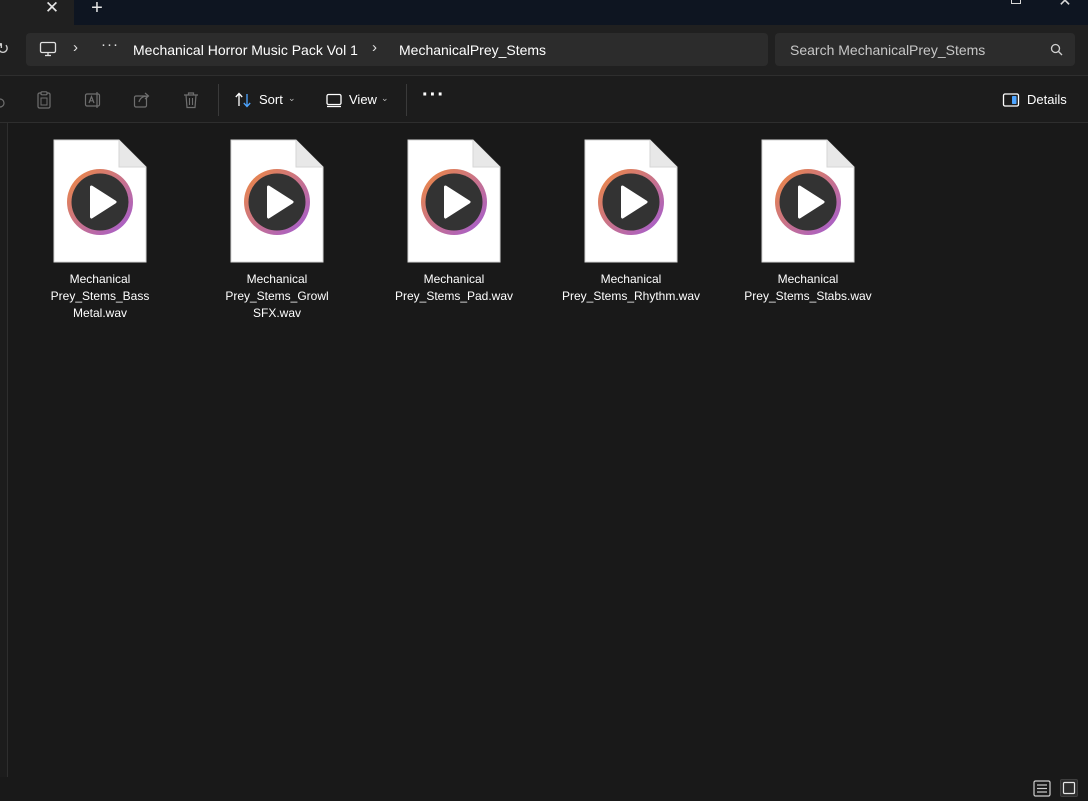 This screenshot has width=1088, height=801. I want to click on title-bar: ✕ + ✕, so click(544, 12).